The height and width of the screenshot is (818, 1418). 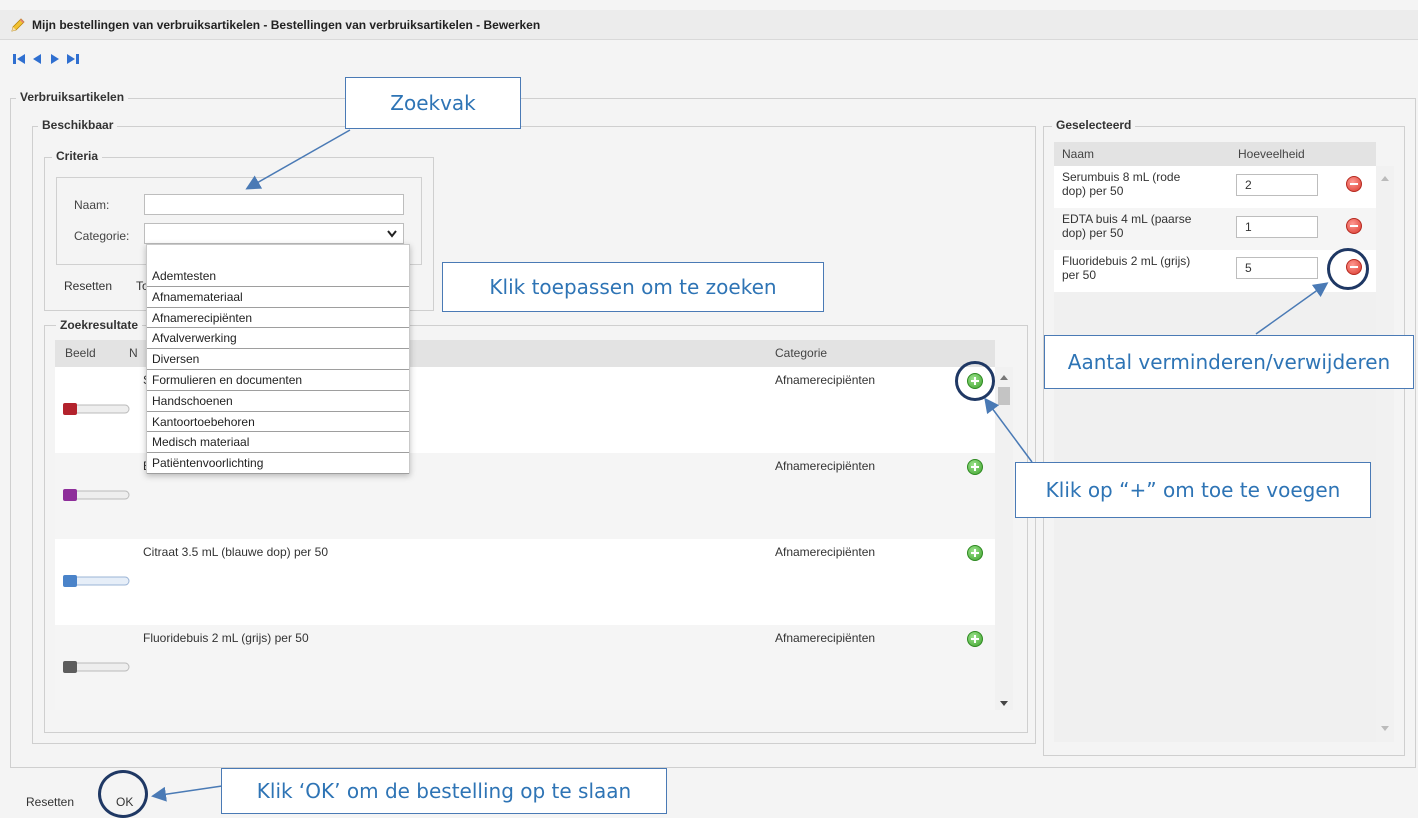 I want to click on callout-add: Klik op “+” om toe te voegen, so click(x=1193, y=490).